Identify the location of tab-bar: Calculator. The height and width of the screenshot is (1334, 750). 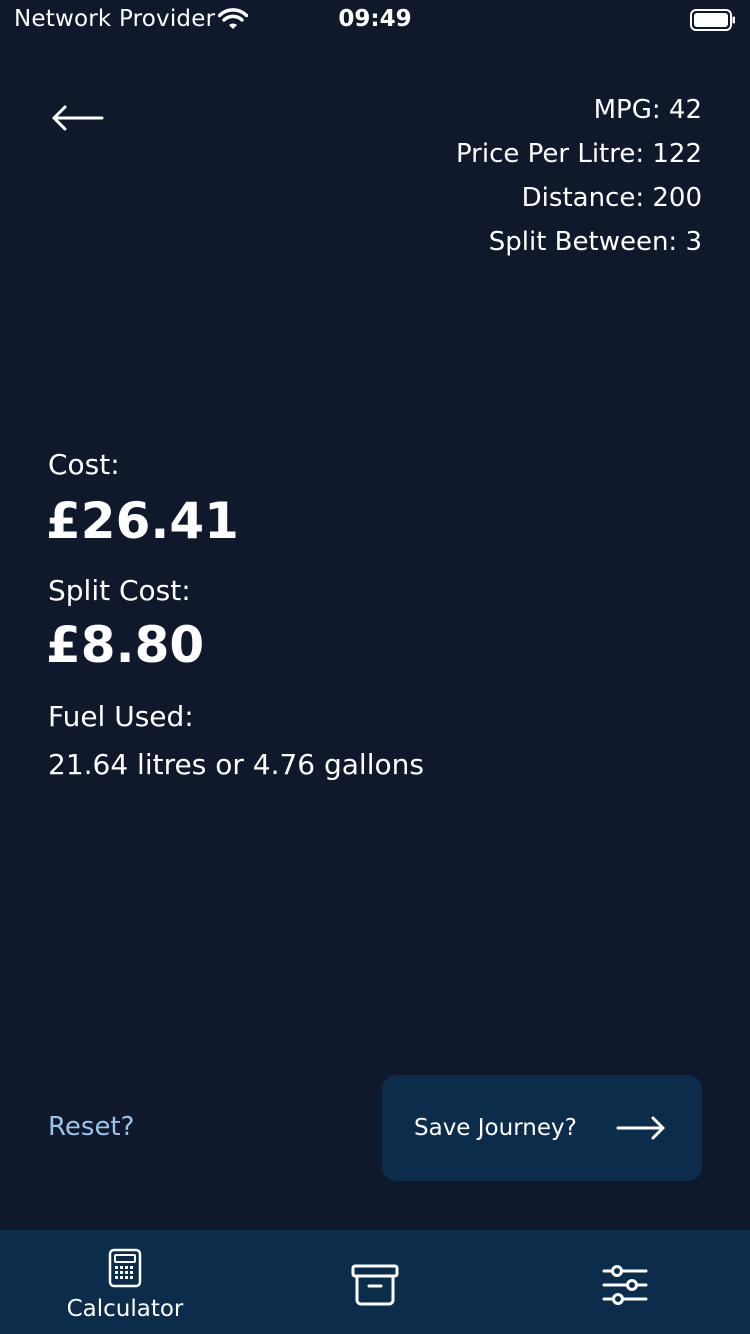
(375, 1282).